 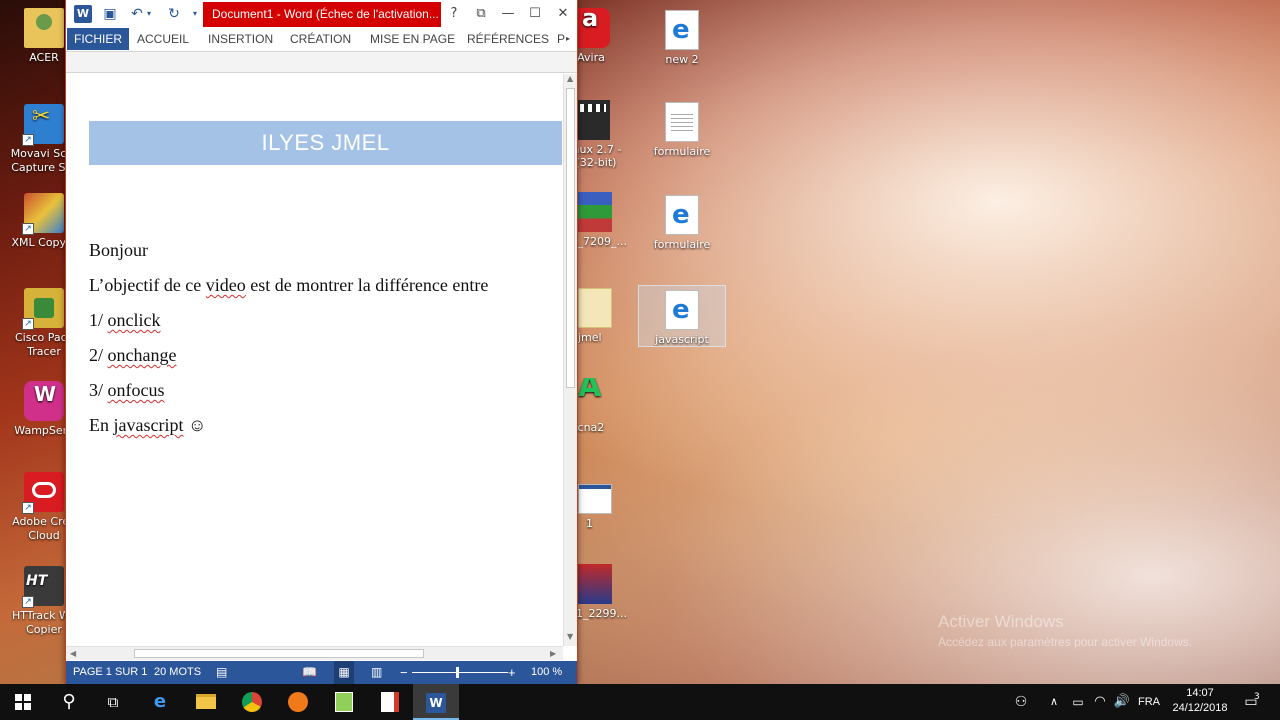 What do you see at coordinates (535, 14) in the screenshot?
I see `maximize-button: ☐` at bounding box center [535, 14].